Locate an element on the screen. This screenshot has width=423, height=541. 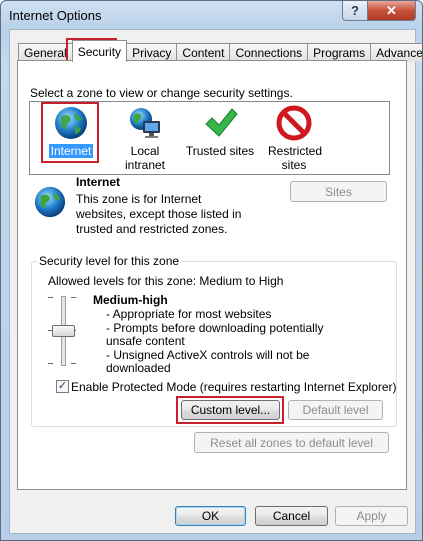
security-level-slider-thumb is located at coordinates (63, 331).